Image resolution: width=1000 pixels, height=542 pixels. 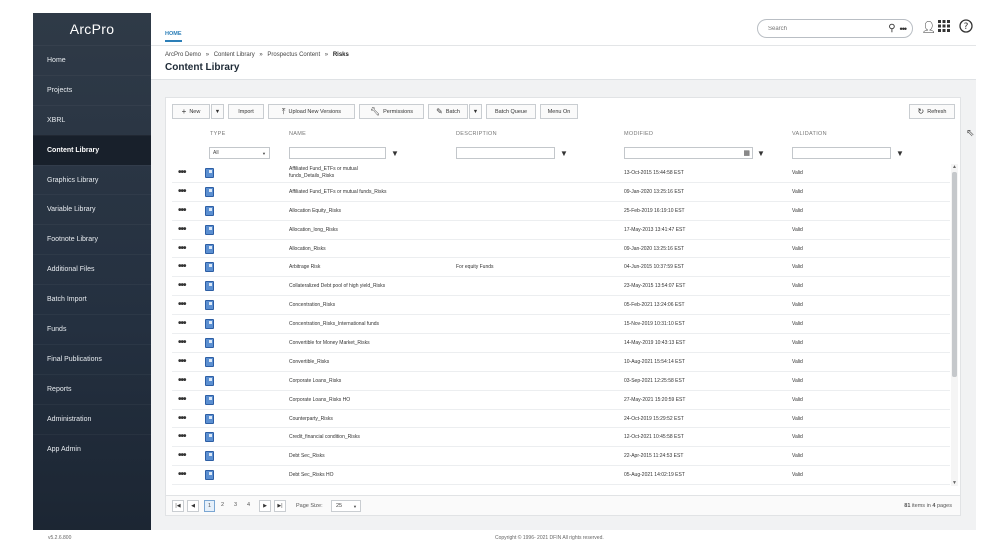 I want to click on sidebar-item-final-publications: Final Publications, so click(x=92, y=358).